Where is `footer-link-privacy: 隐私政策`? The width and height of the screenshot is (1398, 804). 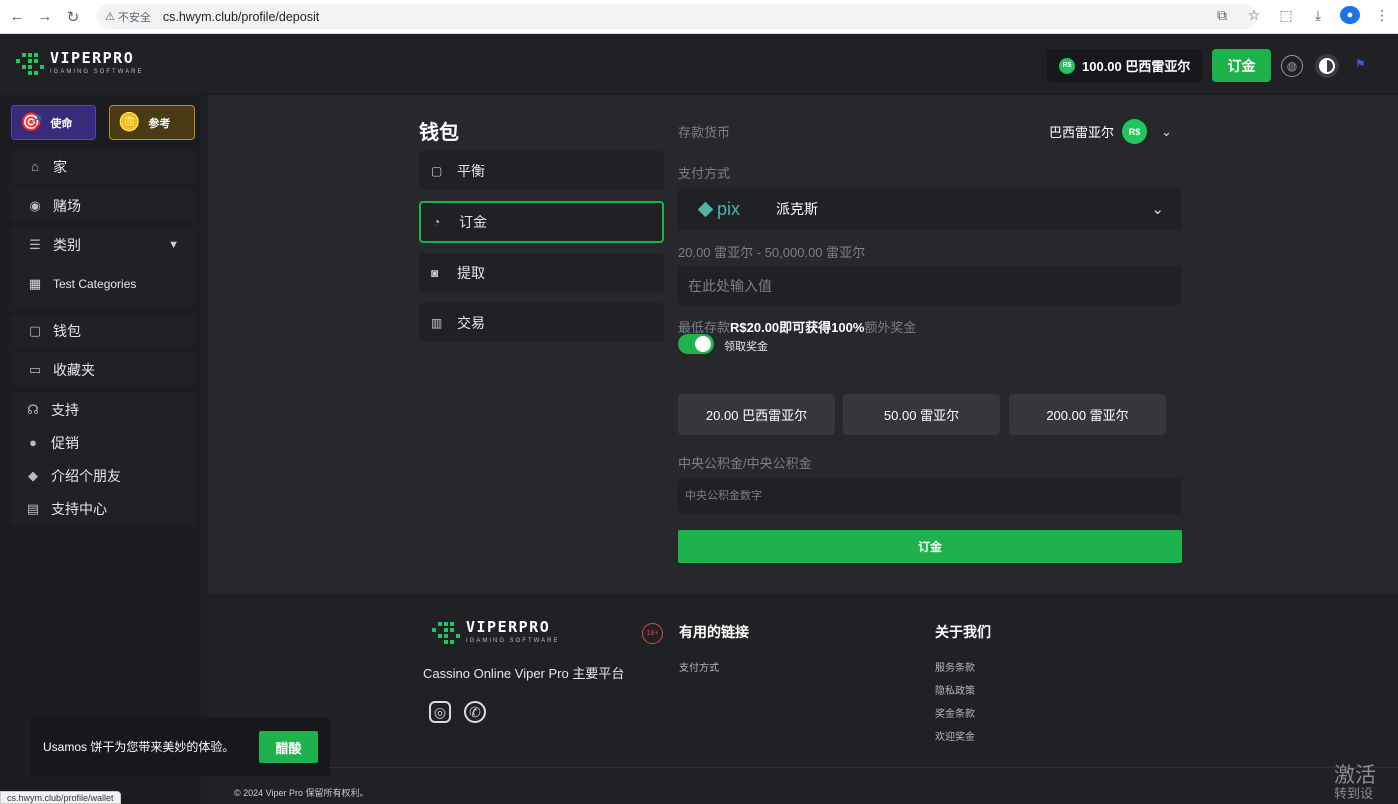
footer-link-privacy: 隐私政策 is located at coordinates (955, 689).